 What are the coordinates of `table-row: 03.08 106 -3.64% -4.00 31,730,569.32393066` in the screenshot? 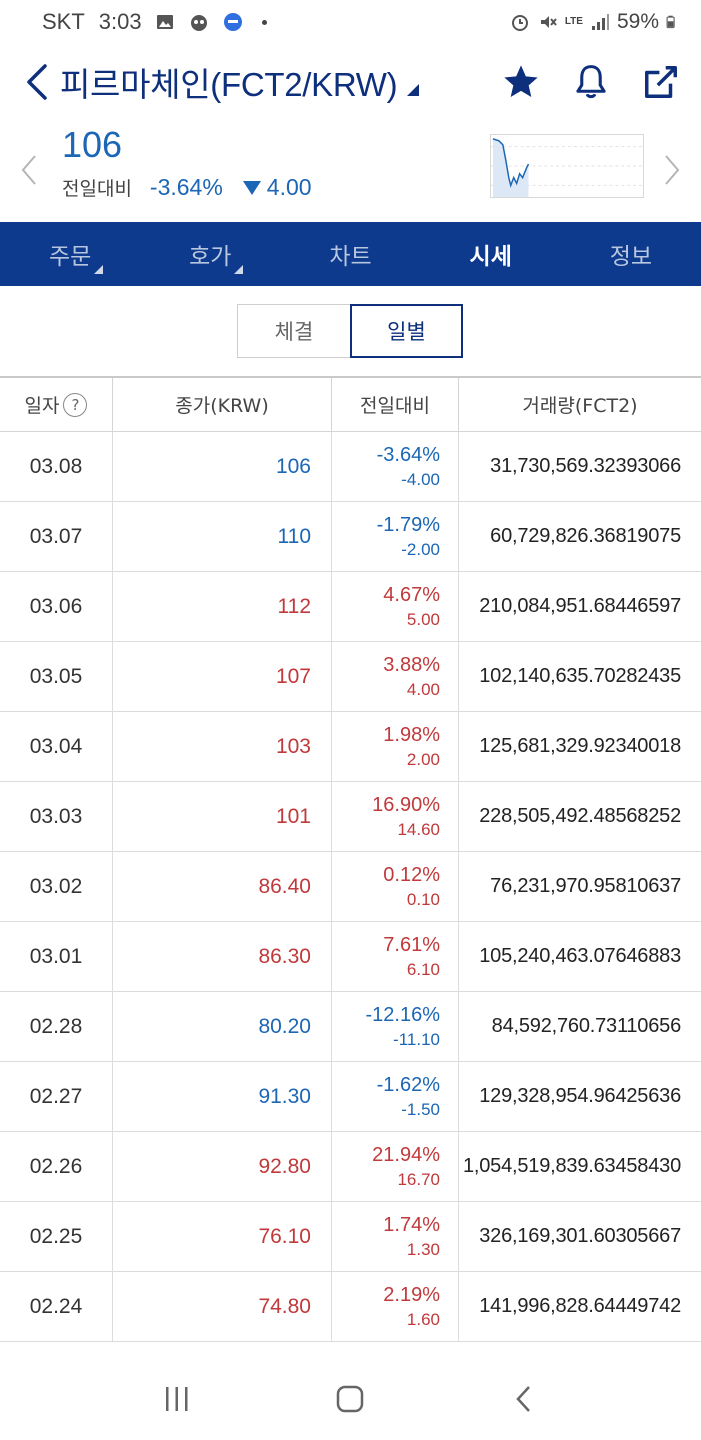 It's located at (350, 467).